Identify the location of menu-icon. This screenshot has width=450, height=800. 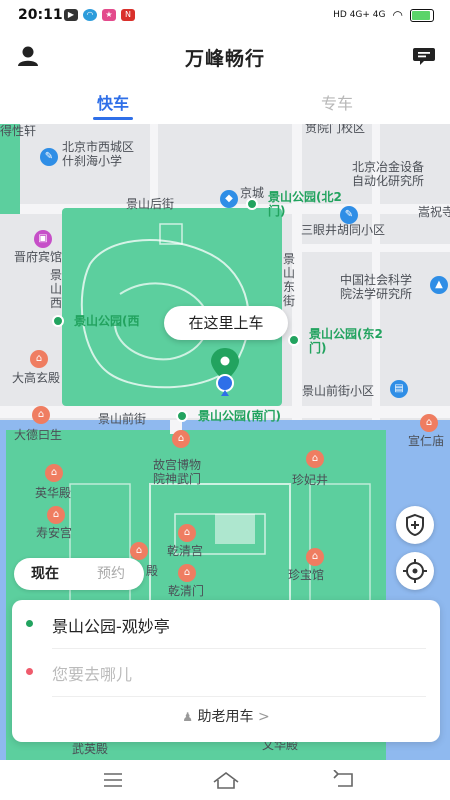
(113, 780).